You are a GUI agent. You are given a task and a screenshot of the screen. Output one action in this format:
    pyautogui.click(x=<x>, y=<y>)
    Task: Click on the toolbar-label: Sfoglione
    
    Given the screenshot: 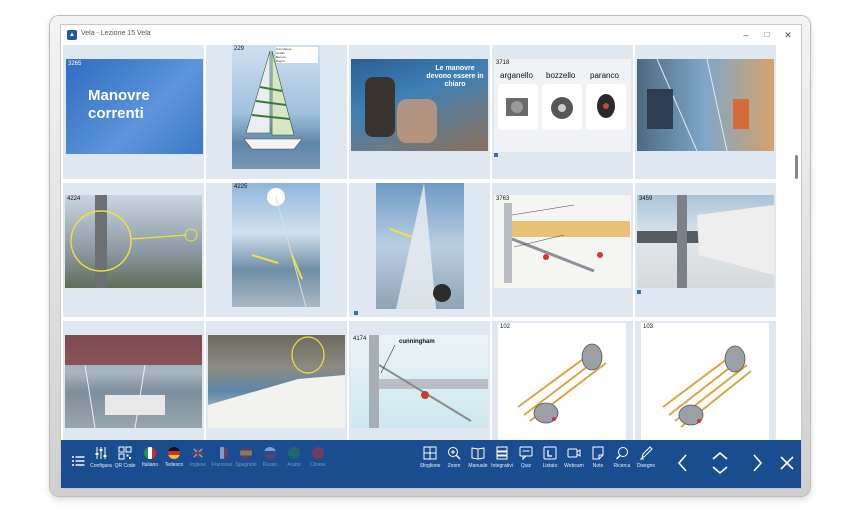 What is the action you would take?
    pyautogui.click(x=430, y=466)
    